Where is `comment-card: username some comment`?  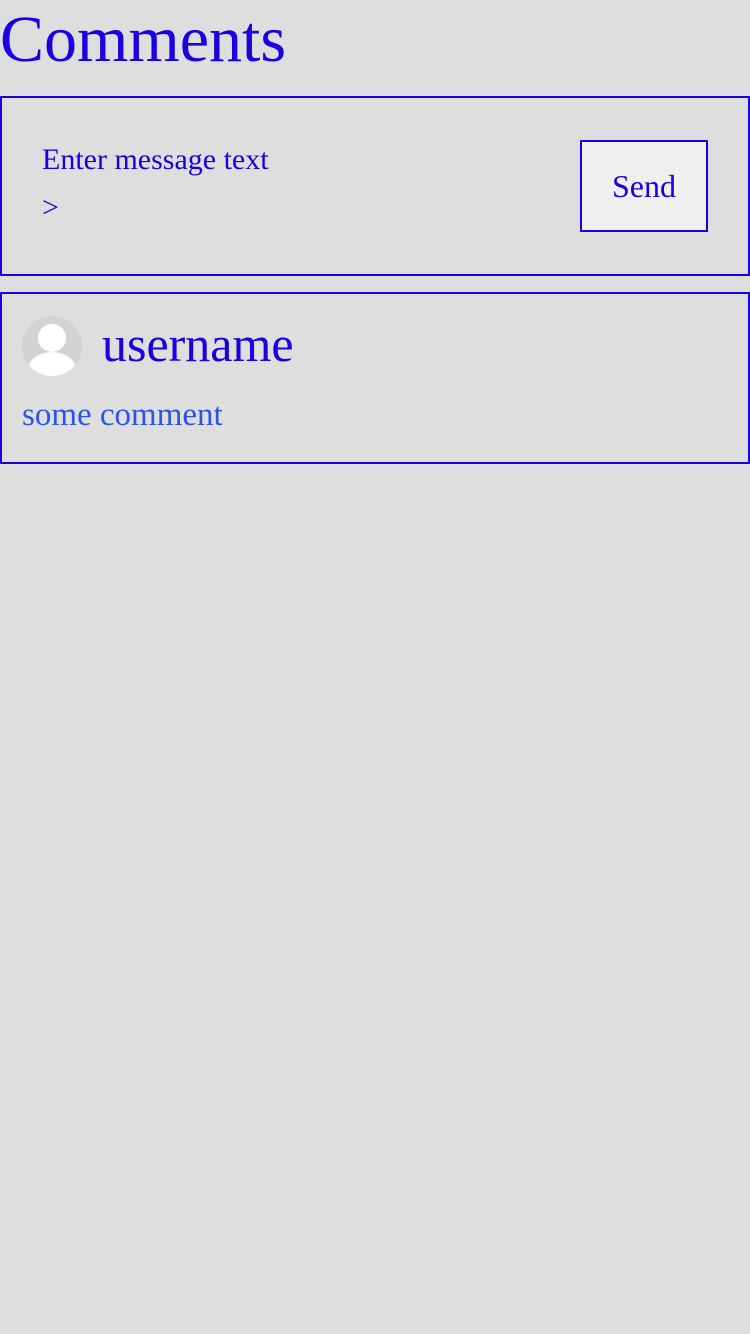
comment-card: username some comment is located at coordinates (375, 378).